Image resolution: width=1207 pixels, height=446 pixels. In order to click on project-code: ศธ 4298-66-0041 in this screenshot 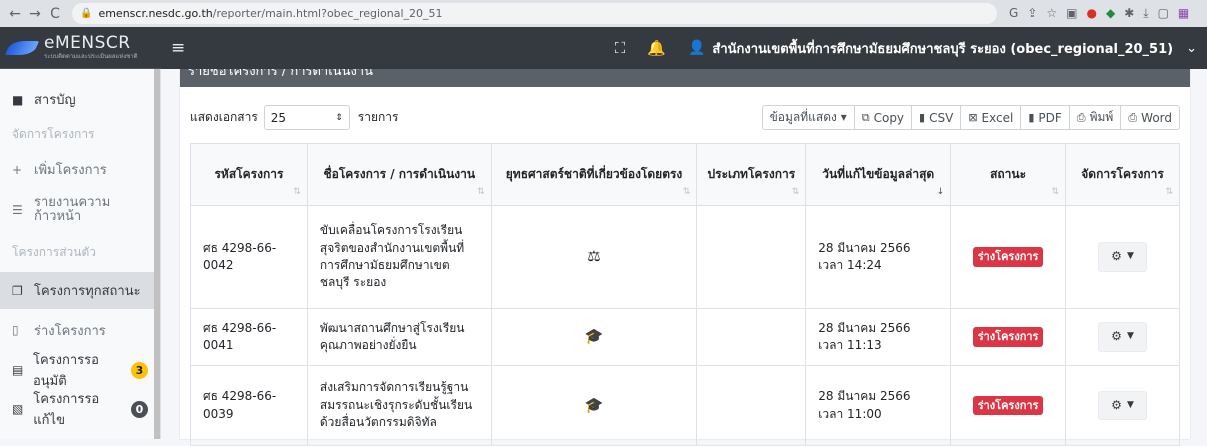, I will do `click(249, 337)`.